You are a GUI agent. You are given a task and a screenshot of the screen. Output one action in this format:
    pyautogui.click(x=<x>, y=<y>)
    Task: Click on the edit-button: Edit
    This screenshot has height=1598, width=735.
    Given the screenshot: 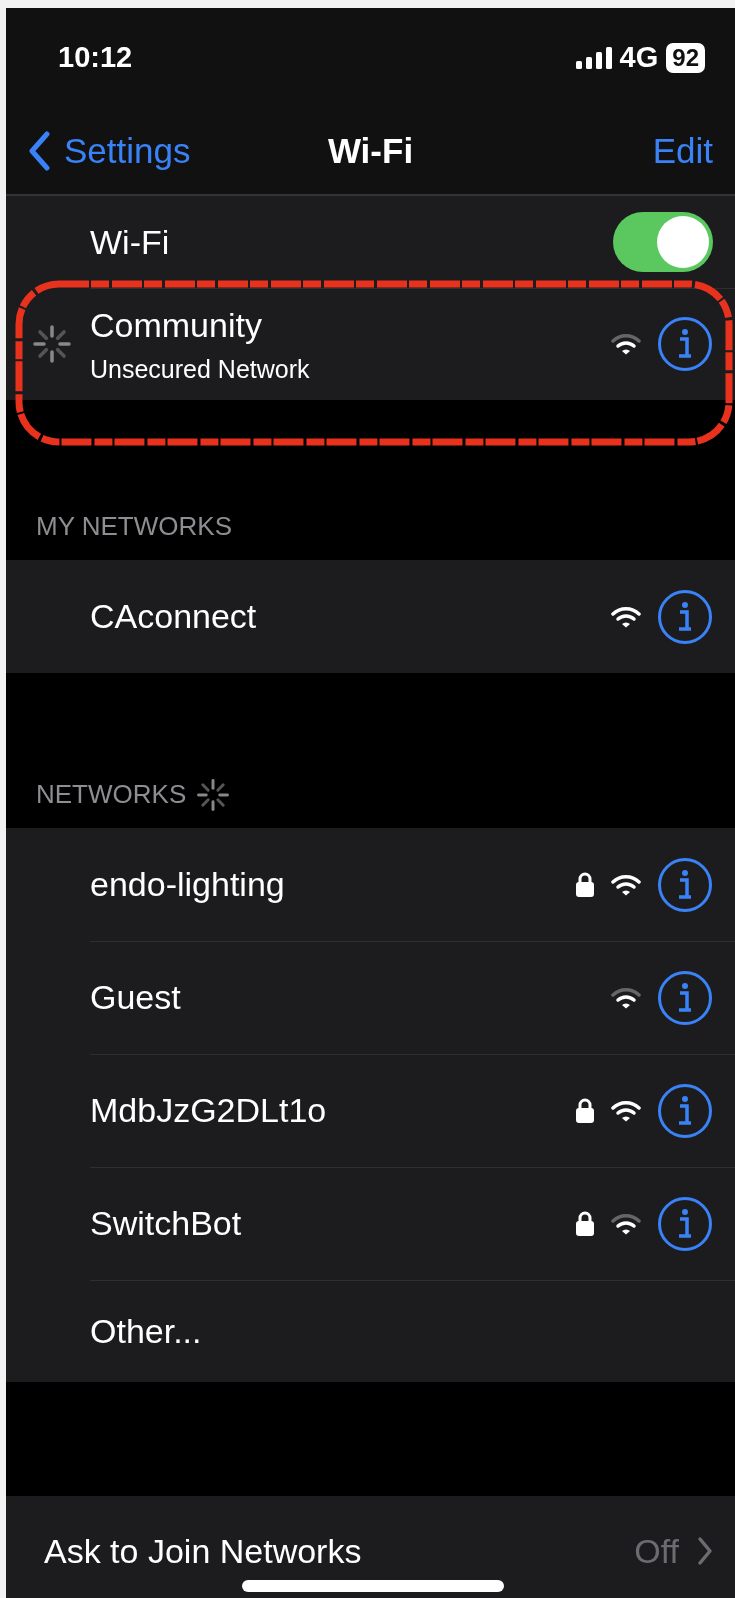 What is the action you would take?
    pyautogui.click(x=682, y=151)
    